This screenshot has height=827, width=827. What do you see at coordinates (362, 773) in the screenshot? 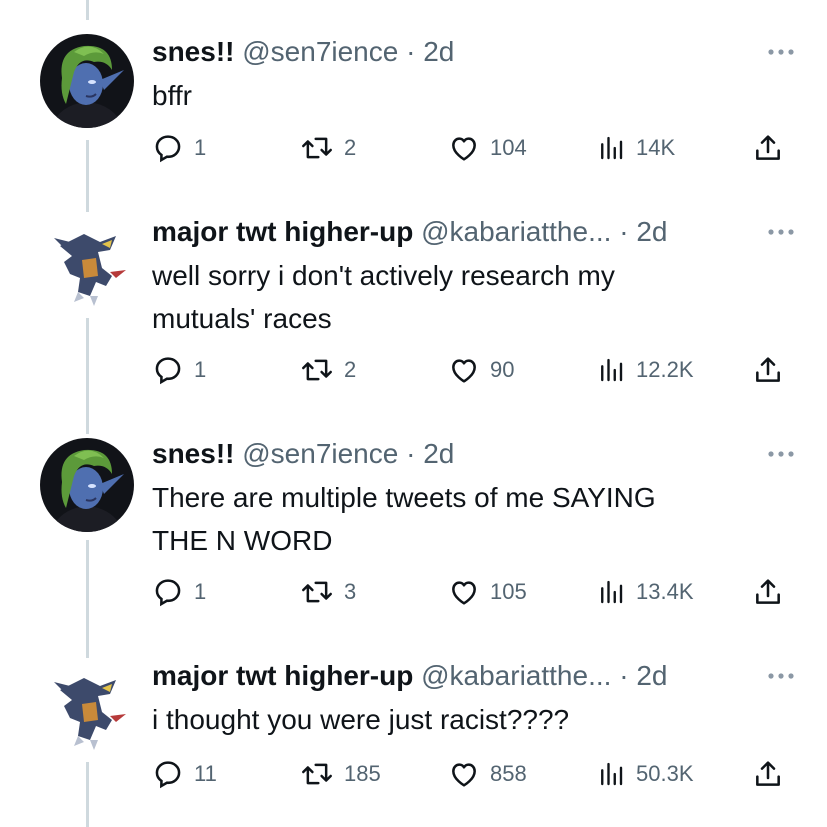
I see `retweet-count: 185` at bounding box center [362, 773].